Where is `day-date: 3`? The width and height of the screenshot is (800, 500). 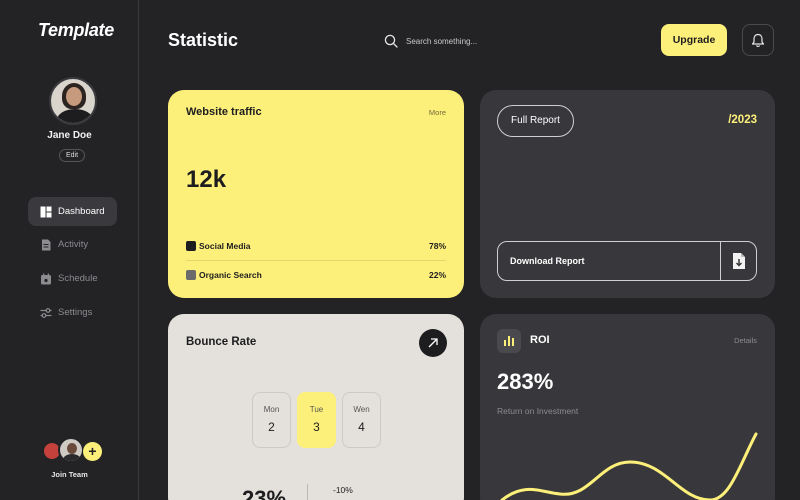 day-date: 3 is located at coordinates (316, 427).